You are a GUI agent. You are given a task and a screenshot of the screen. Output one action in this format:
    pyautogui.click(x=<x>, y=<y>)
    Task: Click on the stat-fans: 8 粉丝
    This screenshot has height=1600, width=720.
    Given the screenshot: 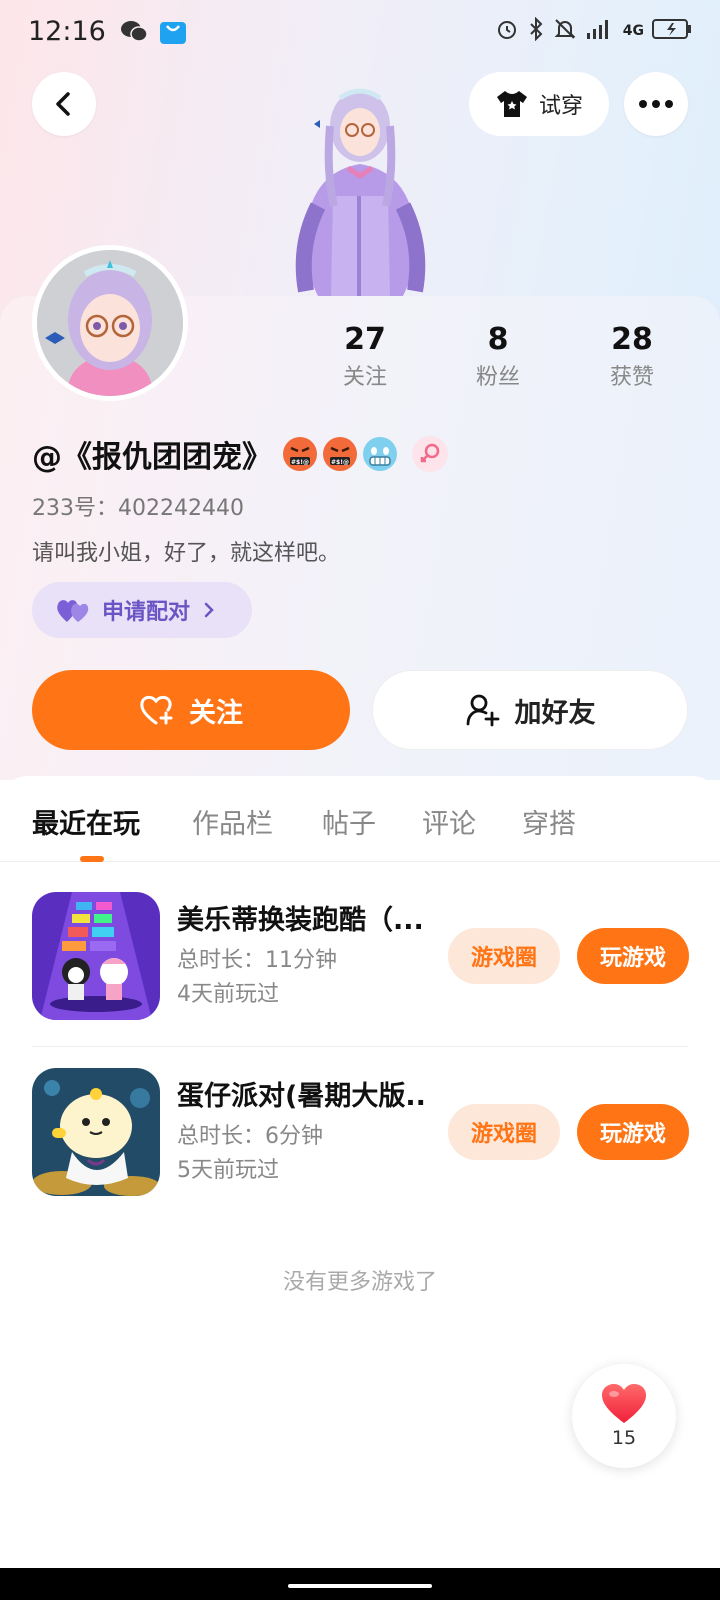 What is the action you would take?
    pyautogui.click(x=498, y=358)
    